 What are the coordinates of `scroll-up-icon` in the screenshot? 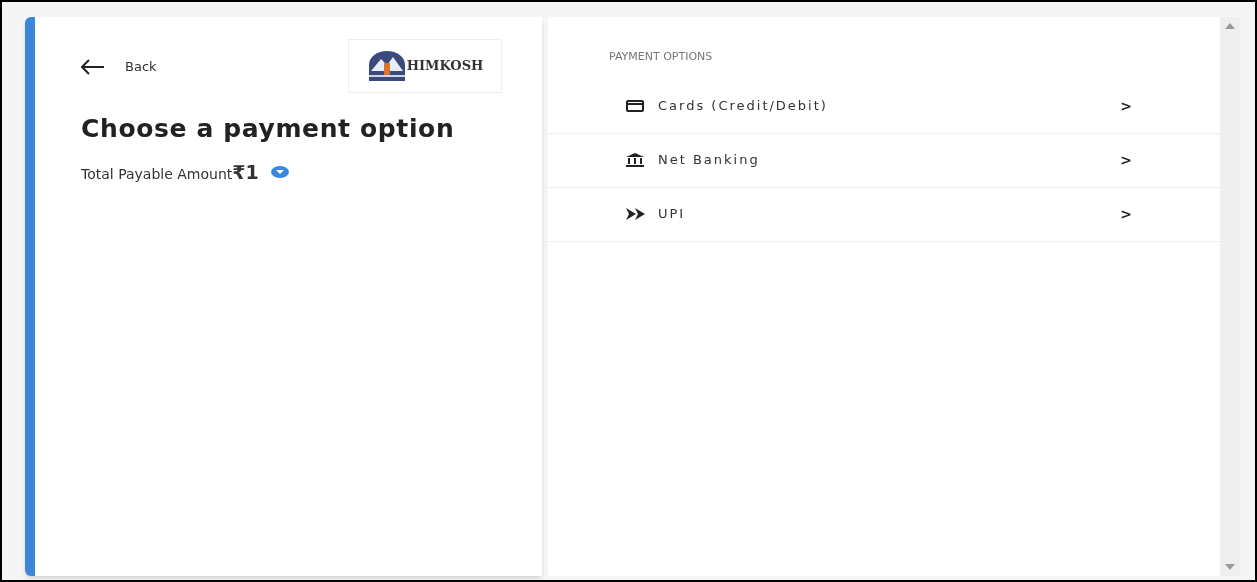 It's located at (1230, 26).